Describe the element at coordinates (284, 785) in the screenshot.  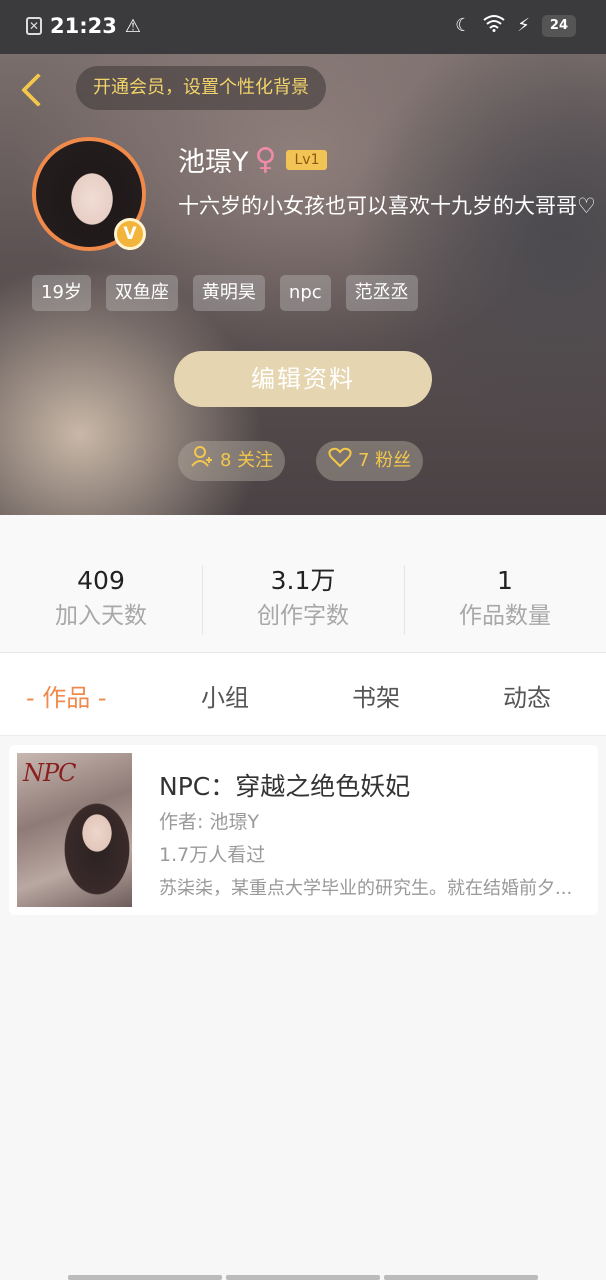
I see `book-title: NPC：穿越之绝色妖妃` at that location.